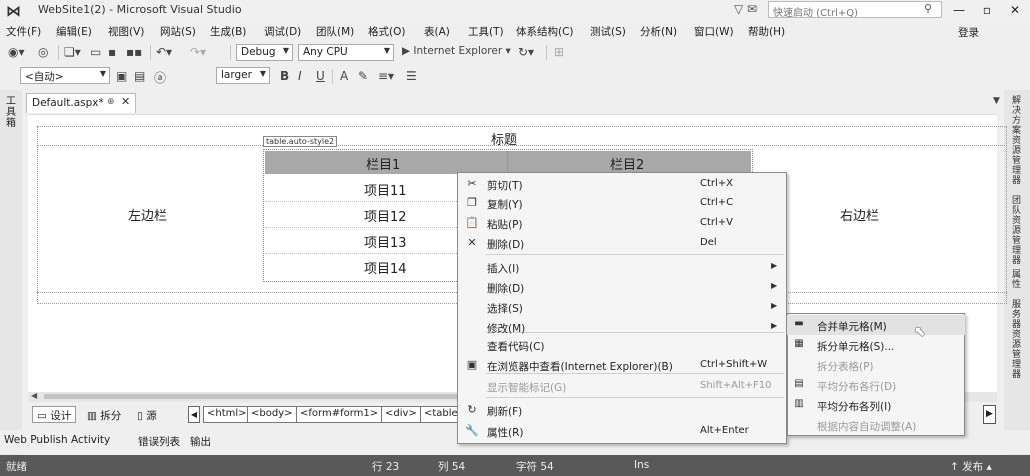 This screenshot has height=476, width=1030. I want to click on left-sidebar-cell: 左边栏, so click(147, 214).